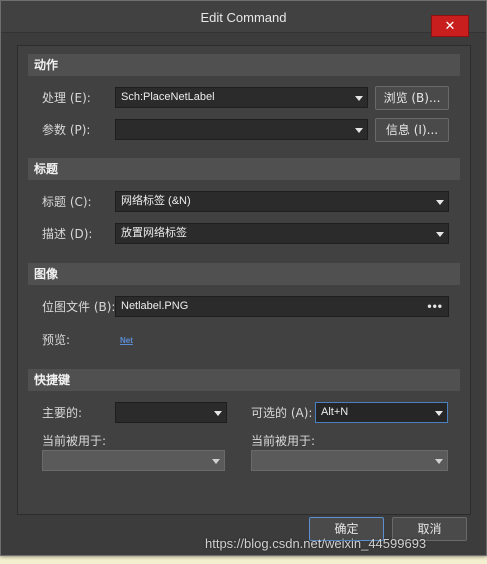 The width and height of the screenshot is (487, 564). I want to click on alternative-label: 可选的 (A):, so click(282, 413).